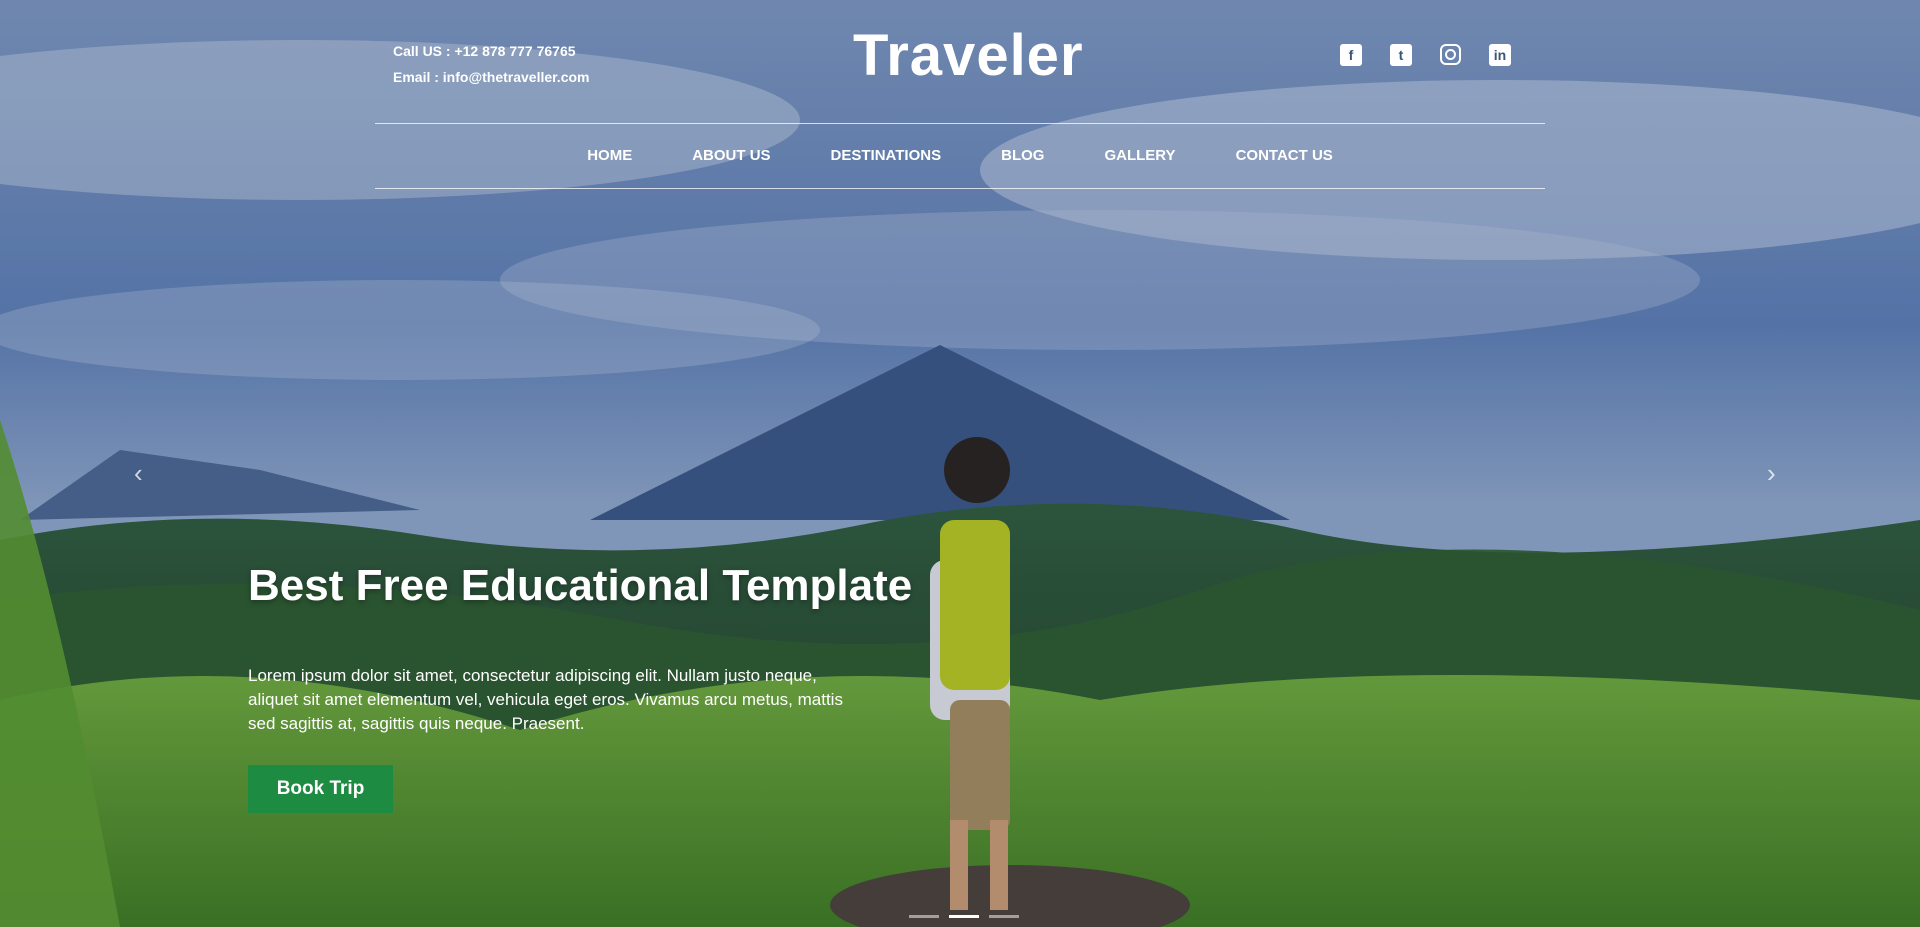 Image resolution: width=1920 pixels, height=927 pixels. Describe the element at coordinates (491, 77) in the screenshot. I see `email-text: Email : info@thetraveller.com` at that location.